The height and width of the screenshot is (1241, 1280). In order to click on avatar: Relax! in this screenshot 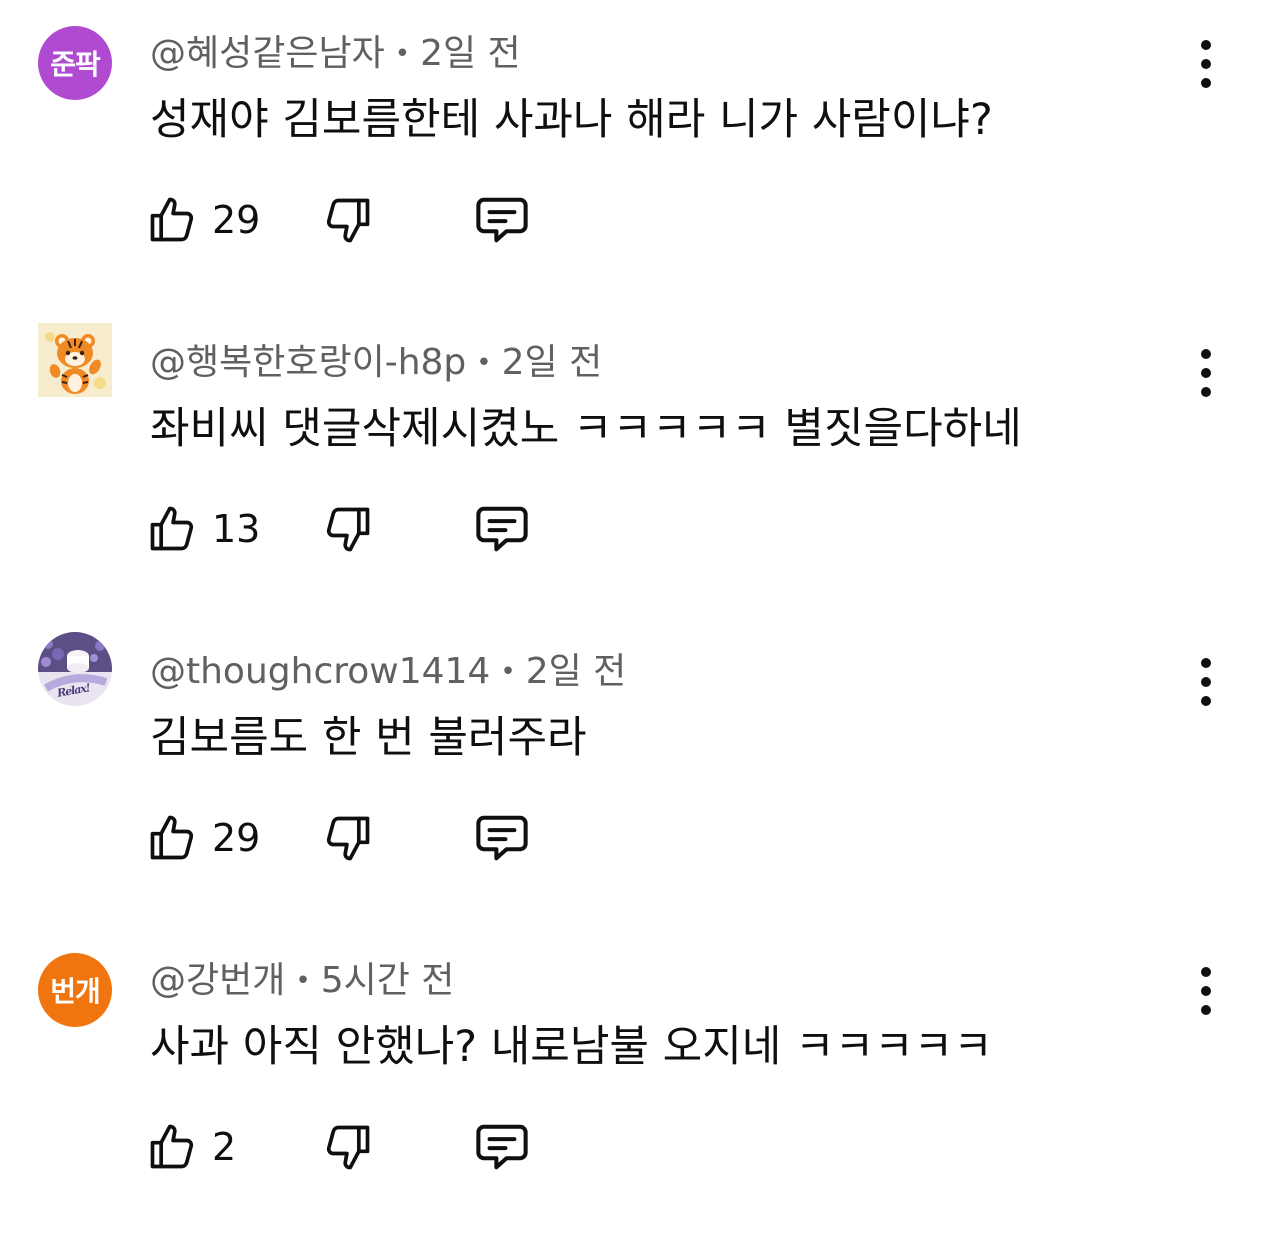, I will do `click(75, 669)`.